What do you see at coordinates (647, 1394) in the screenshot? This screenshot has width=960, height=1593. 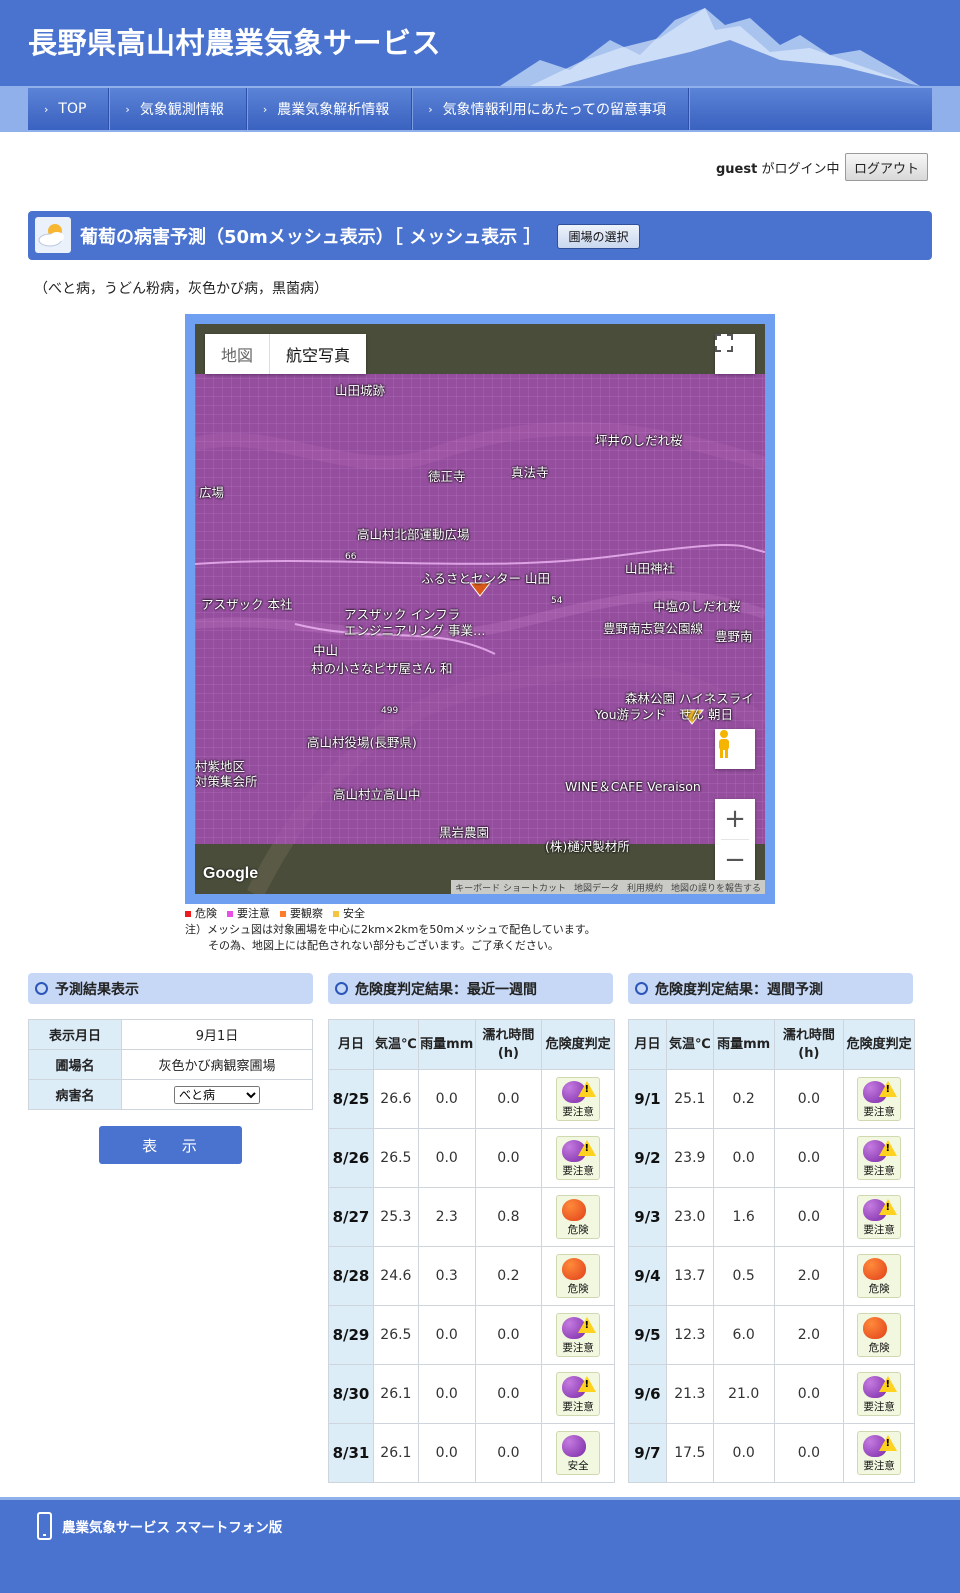 I see `cell-date: 9/6` at bounding box center [647, 1394].